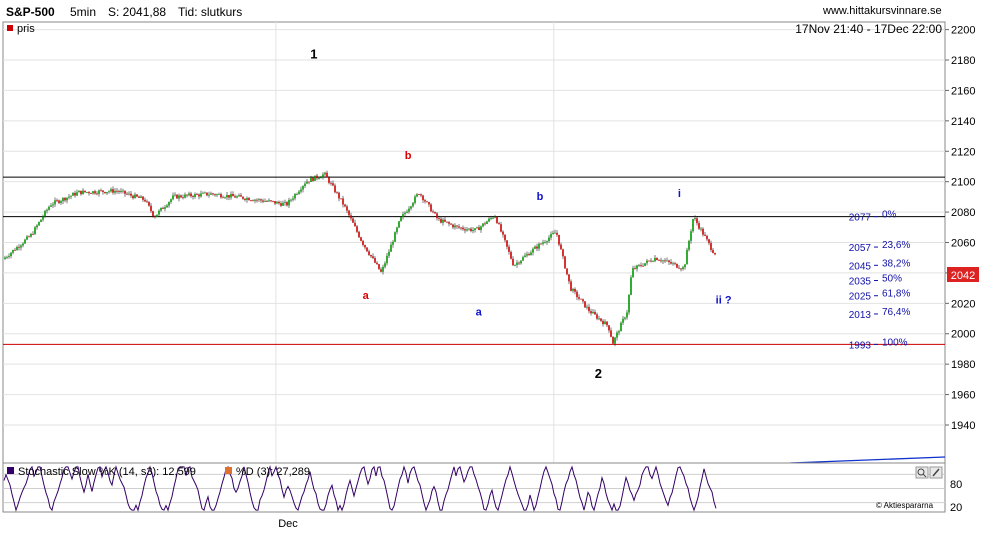 This screenshot has width=990, height=537. Describe the element at coordinates (936, 472) in the screenshot. I see `wrench-icon` at that location.